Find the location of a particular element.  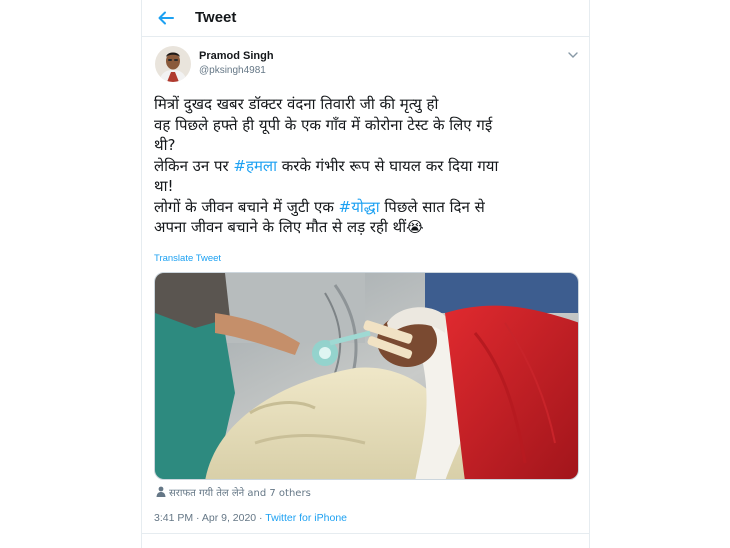

avatar is located at coordinates (173, 64).